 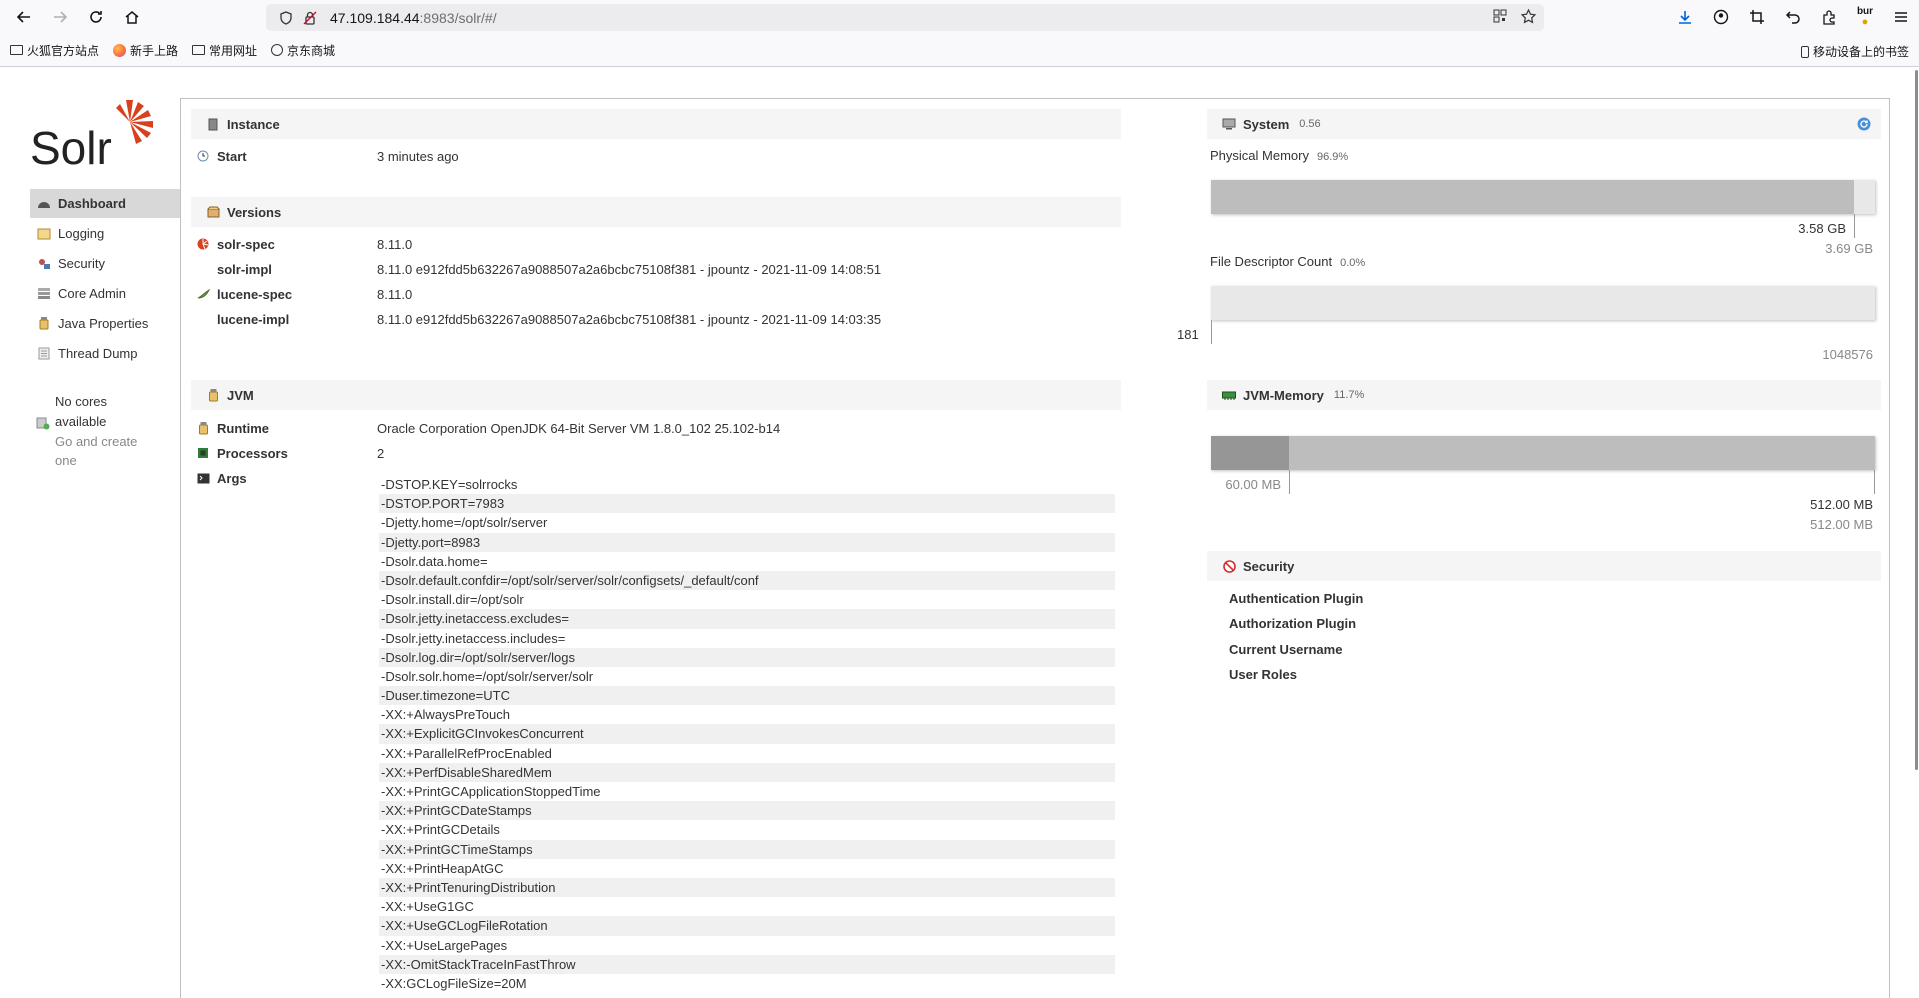 I want to click on jvm-arg: -XX:+PrintGCDateStamps, so click(x=747, y=811).